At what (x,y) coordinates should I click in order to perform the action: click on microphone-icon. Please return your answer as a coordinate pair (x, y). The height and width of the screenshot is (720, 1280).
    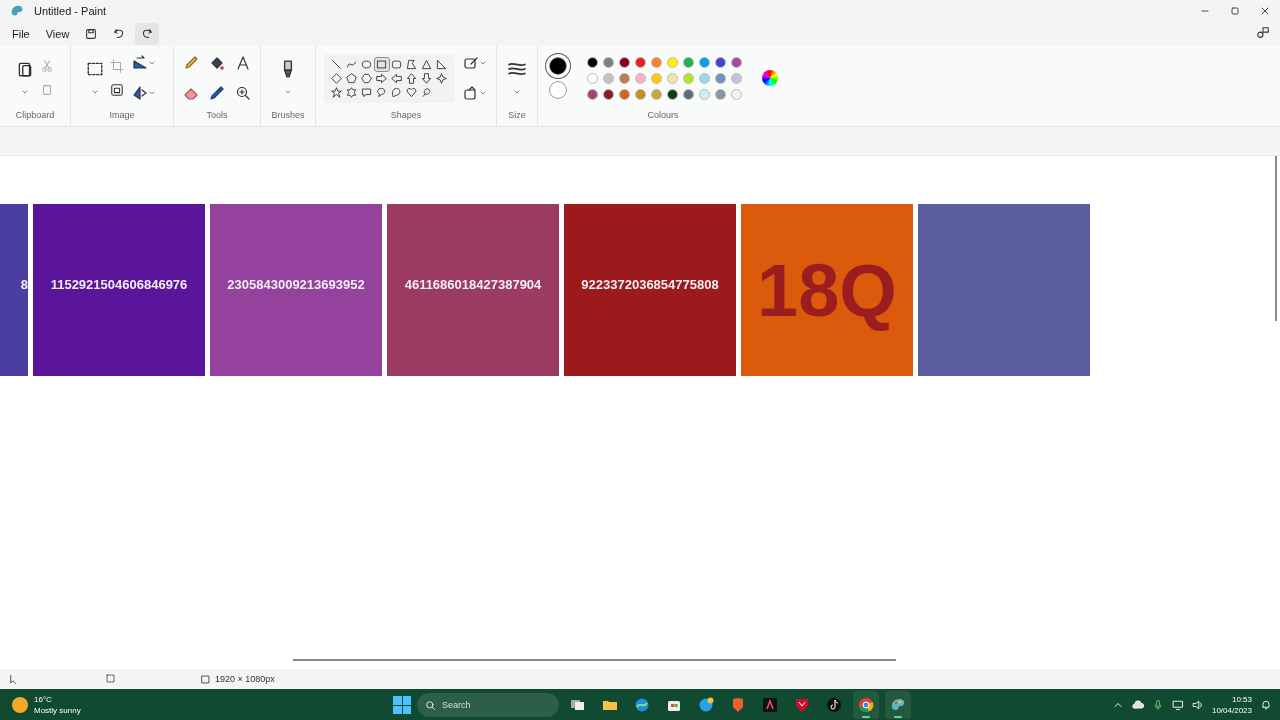
    Looking at the image, I should click on (1157, 705).